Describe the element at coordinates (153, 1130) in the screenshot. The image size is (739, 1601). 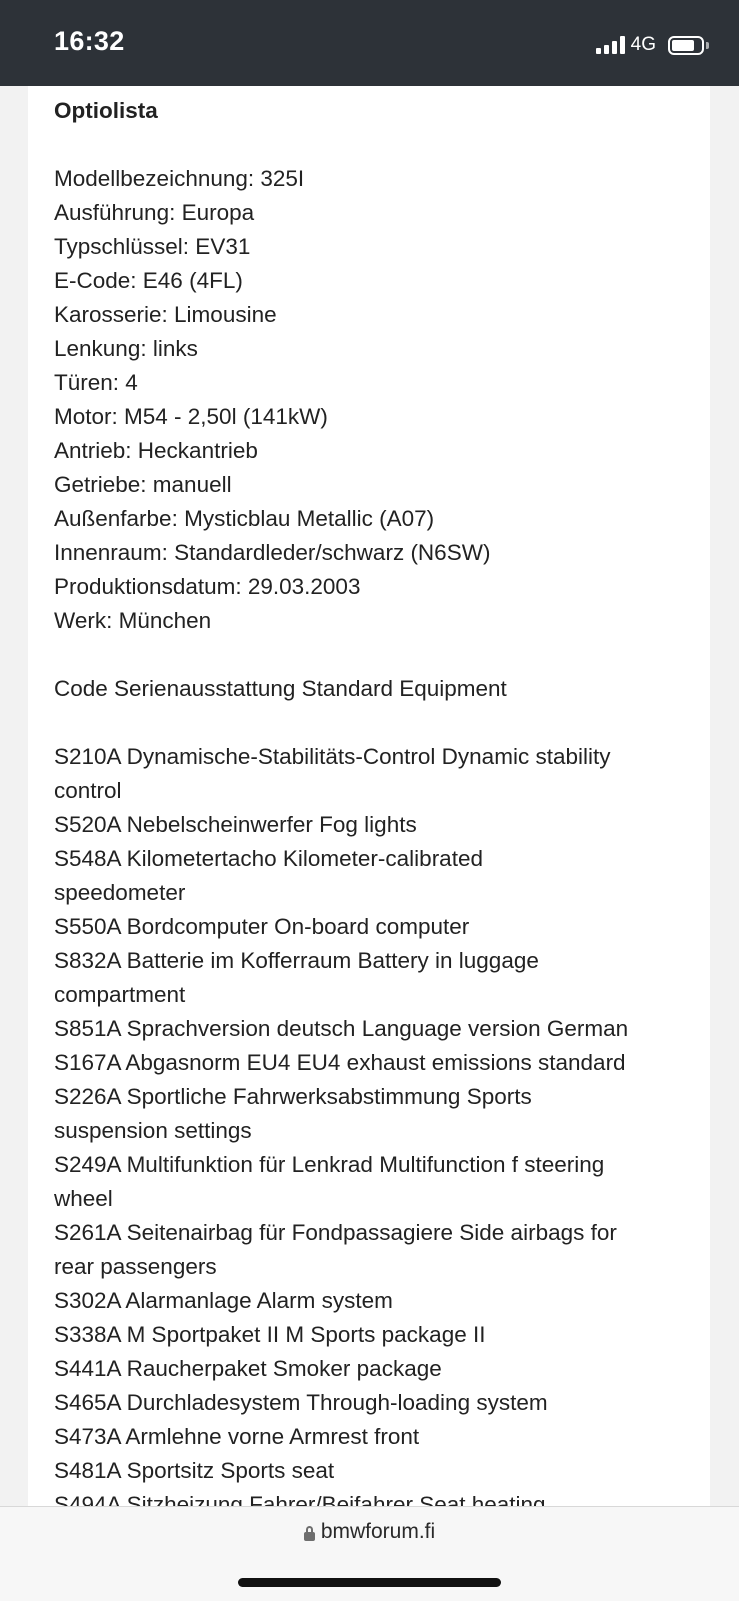
I see `equipment-line: suspension settings` at that location.